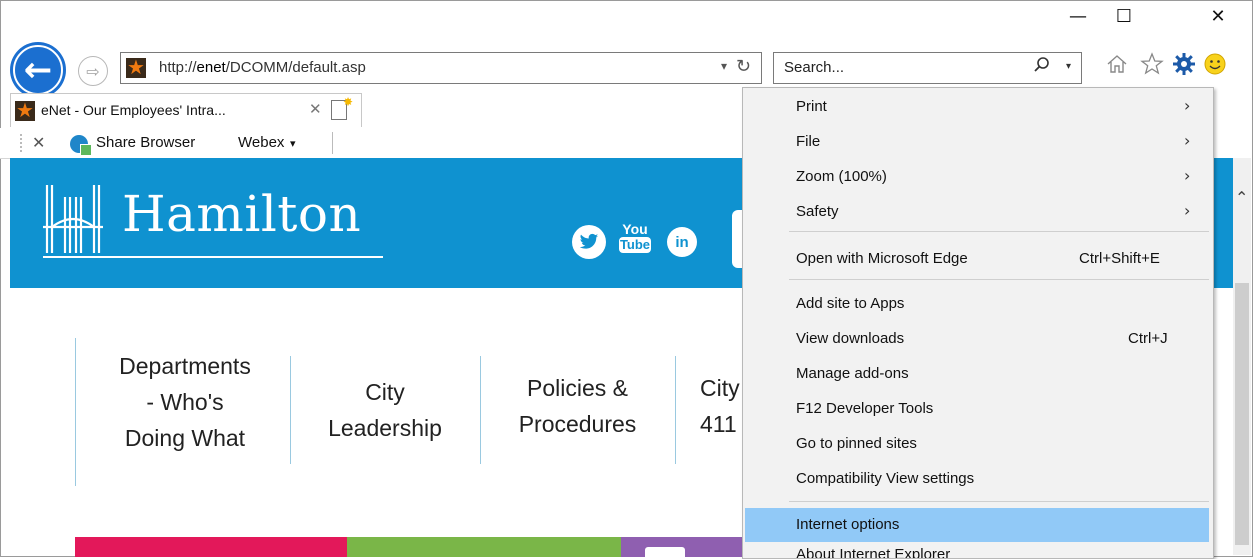 This screenshot has height=559, width=1253. What do you see at coordinates (348, 102) in the screenshot?
I see `sparkle-icon: ✸` at bounding box center [348, 102].